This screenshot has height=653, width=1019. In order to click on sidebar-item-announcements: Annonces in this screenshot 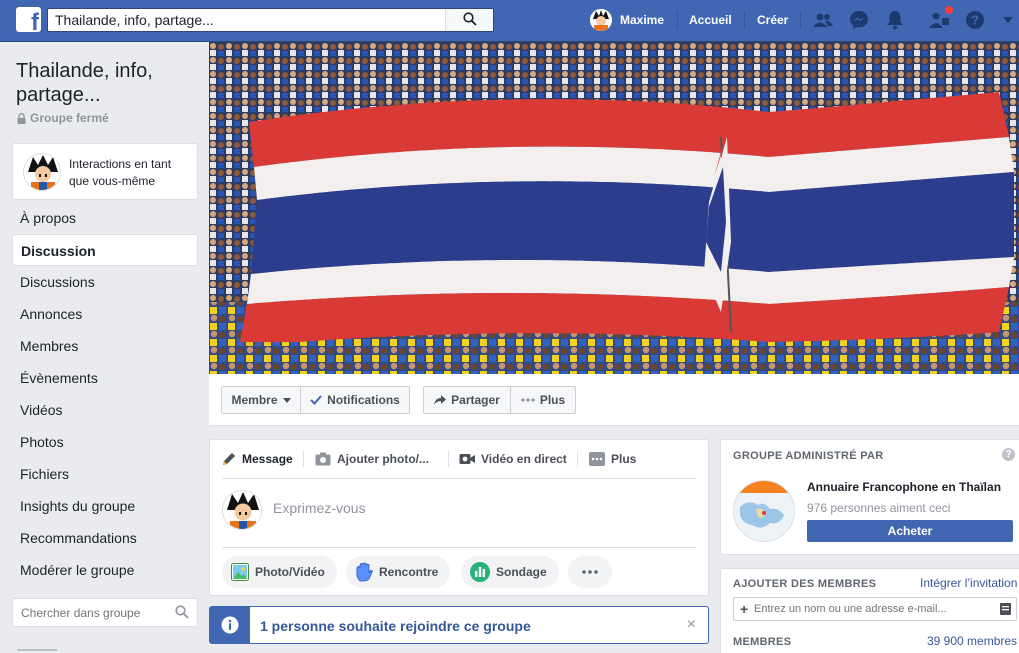, I will do `click(105, 314)`.